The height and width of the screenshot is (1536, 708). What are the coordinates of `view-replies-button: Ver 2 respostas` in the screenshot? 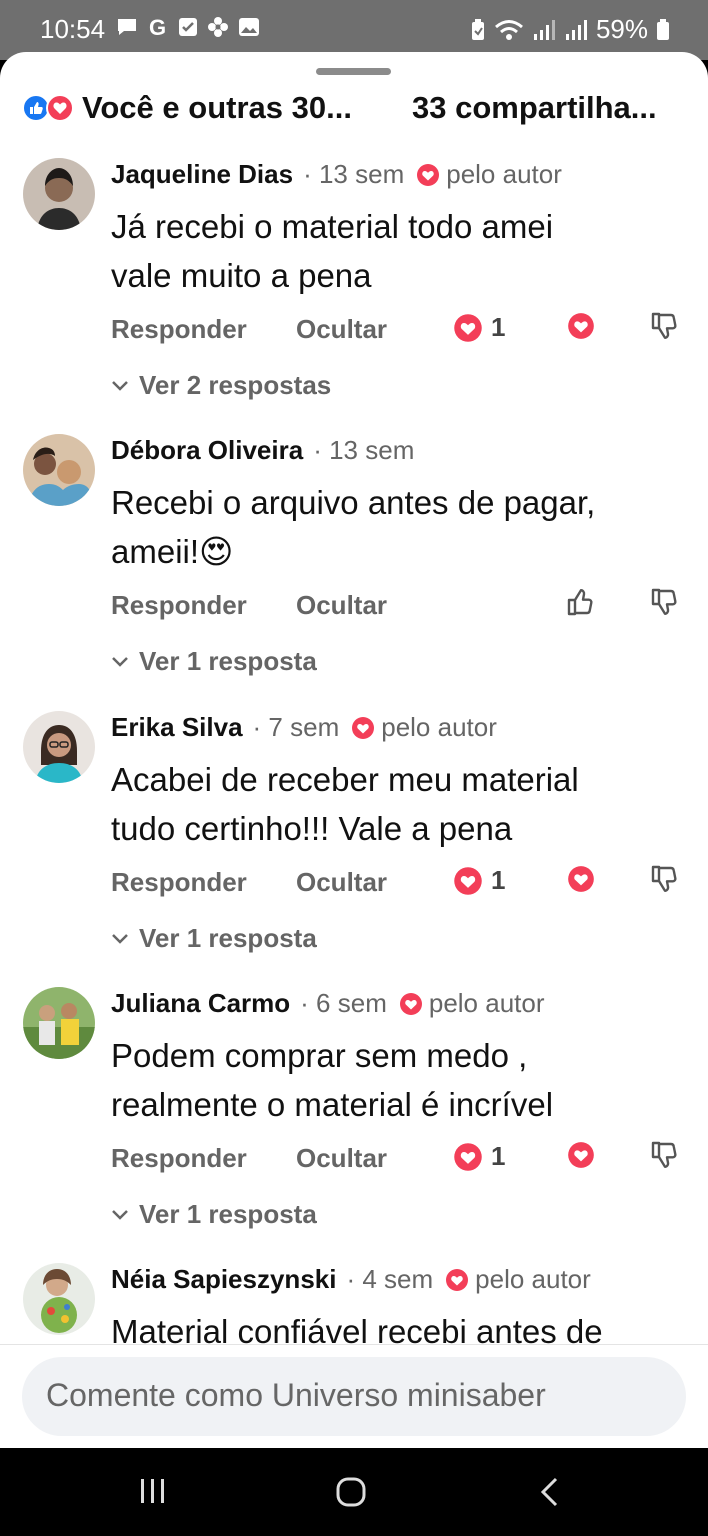 It's located at (221, 385).